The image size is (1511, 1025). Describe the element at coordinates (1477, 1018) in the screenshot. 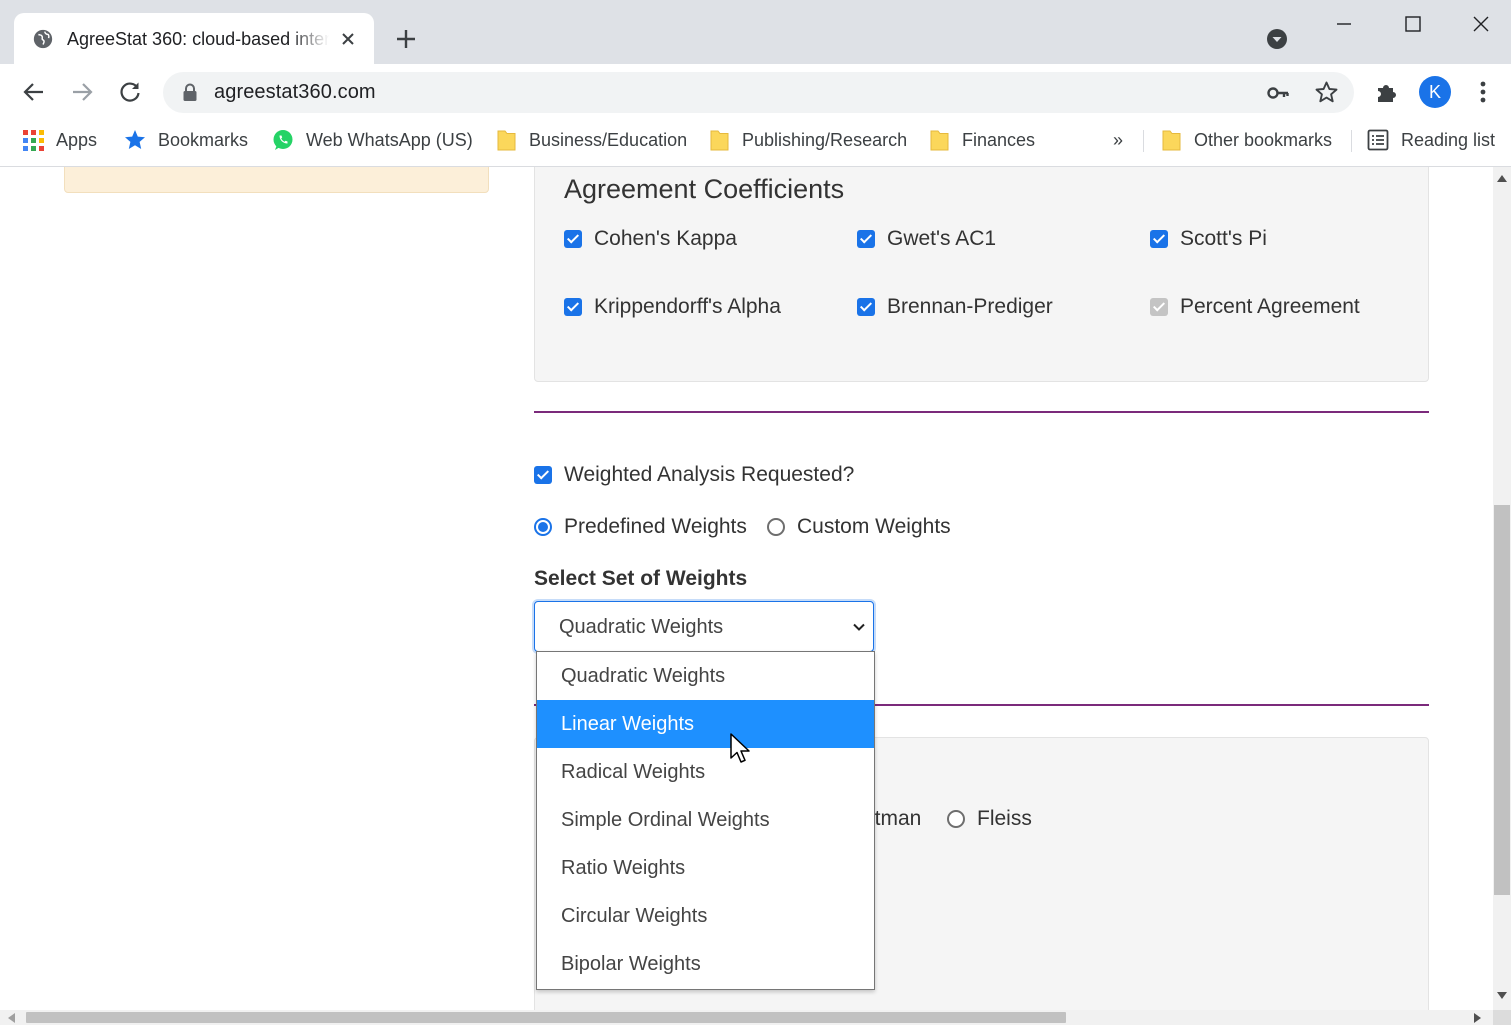

I see `scroll-right-arrow-icon` at that location.